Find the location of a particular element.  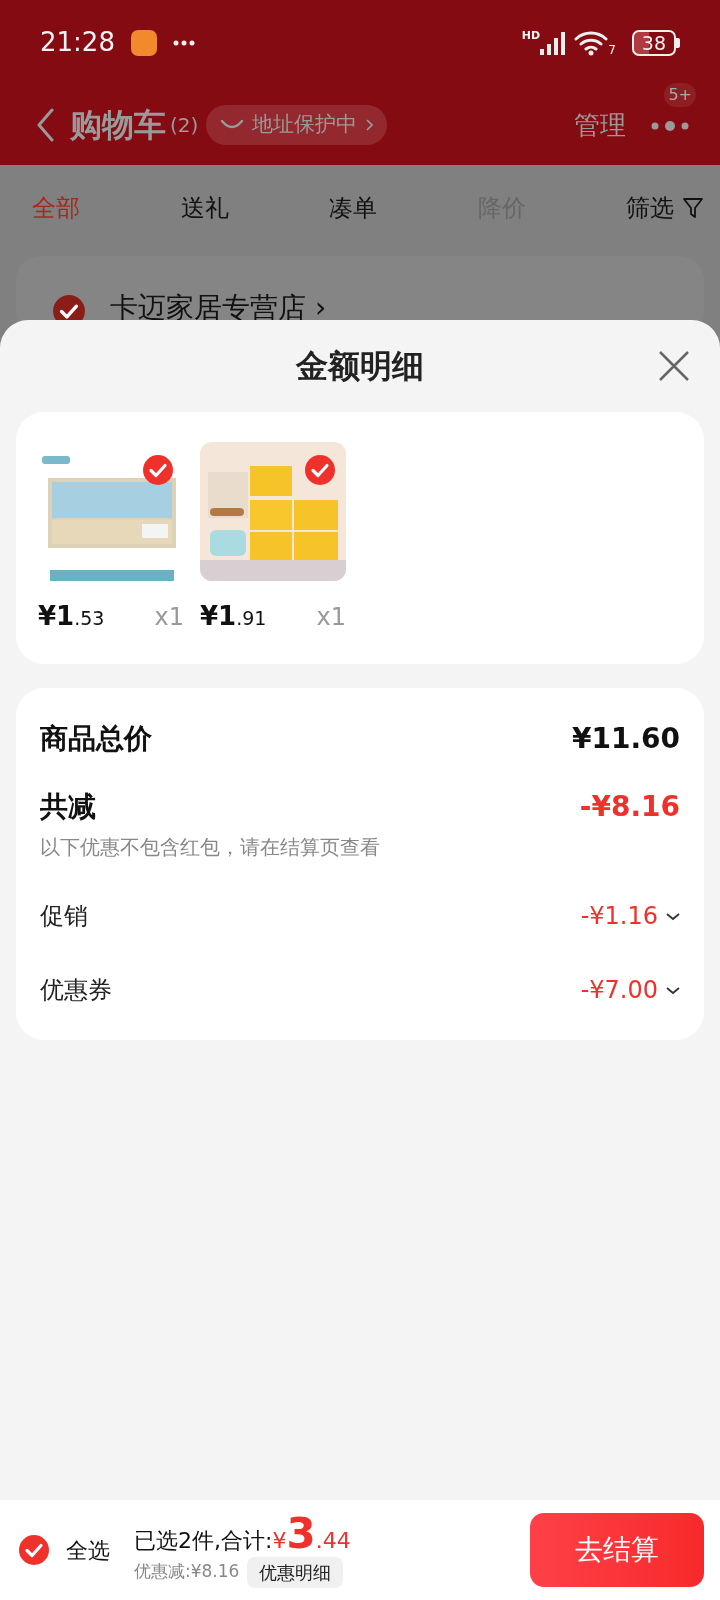

selected-summary-text: 已选2件,合计: is located at coordinates (203, 1540).